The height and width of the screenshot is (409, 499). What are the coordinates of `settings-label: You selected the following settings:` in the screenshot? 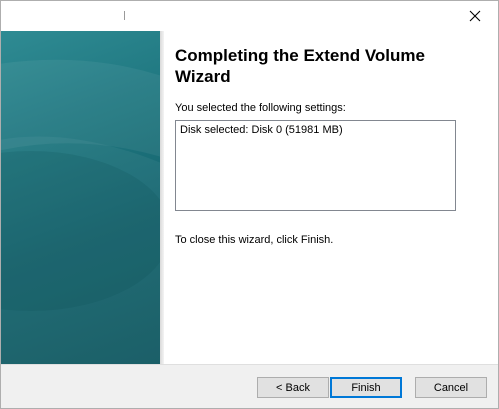 It's located at (260, 108).